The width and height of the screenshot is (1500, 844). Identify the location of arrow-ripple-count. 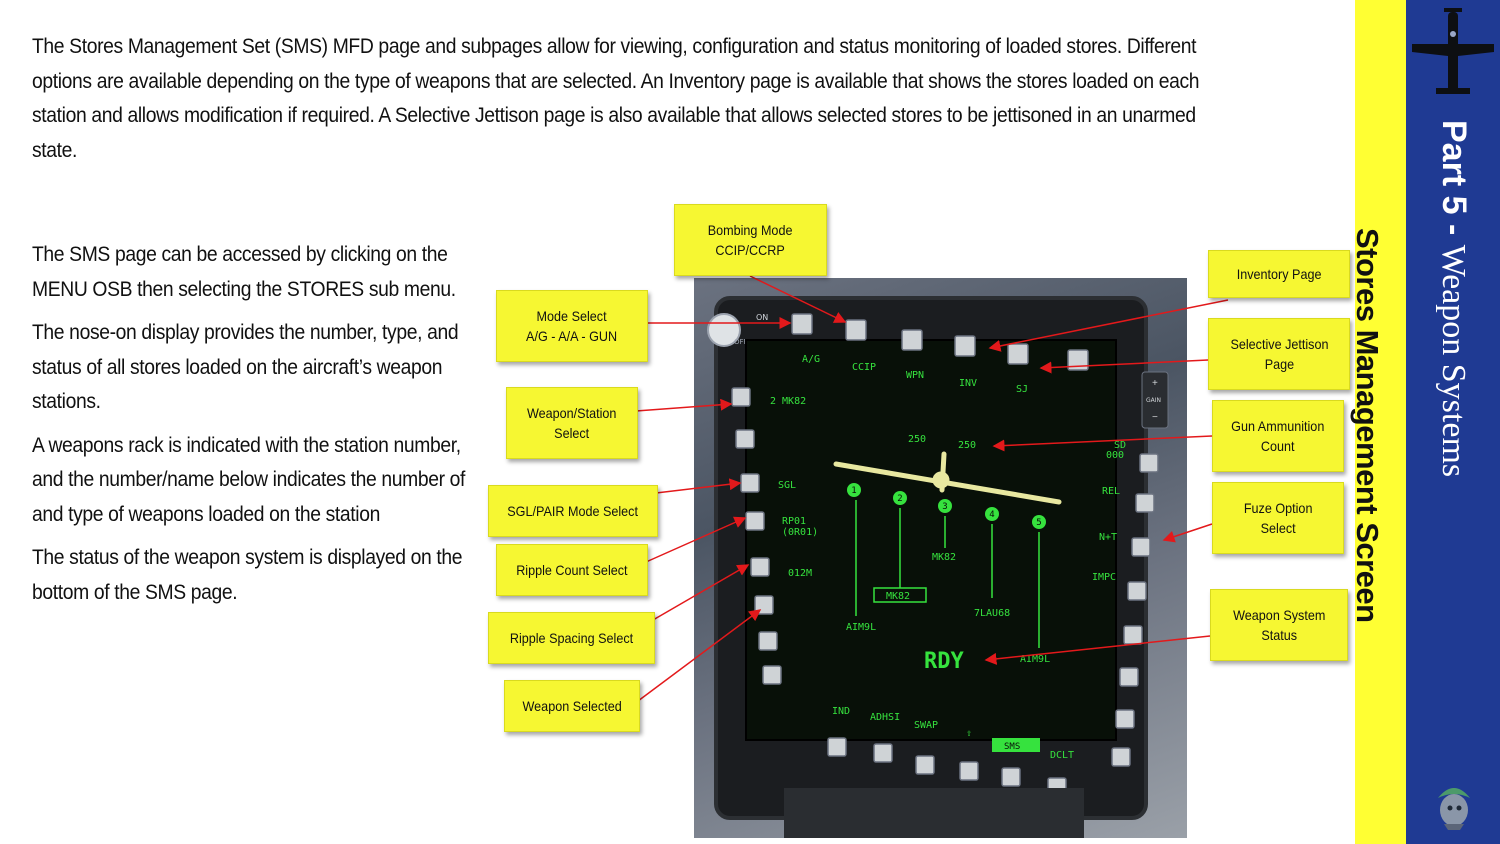
(696, 539).